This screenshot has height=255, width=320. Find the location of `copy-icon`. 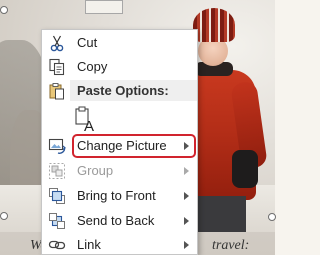

copy-icon is located at coordinates (57, 67).